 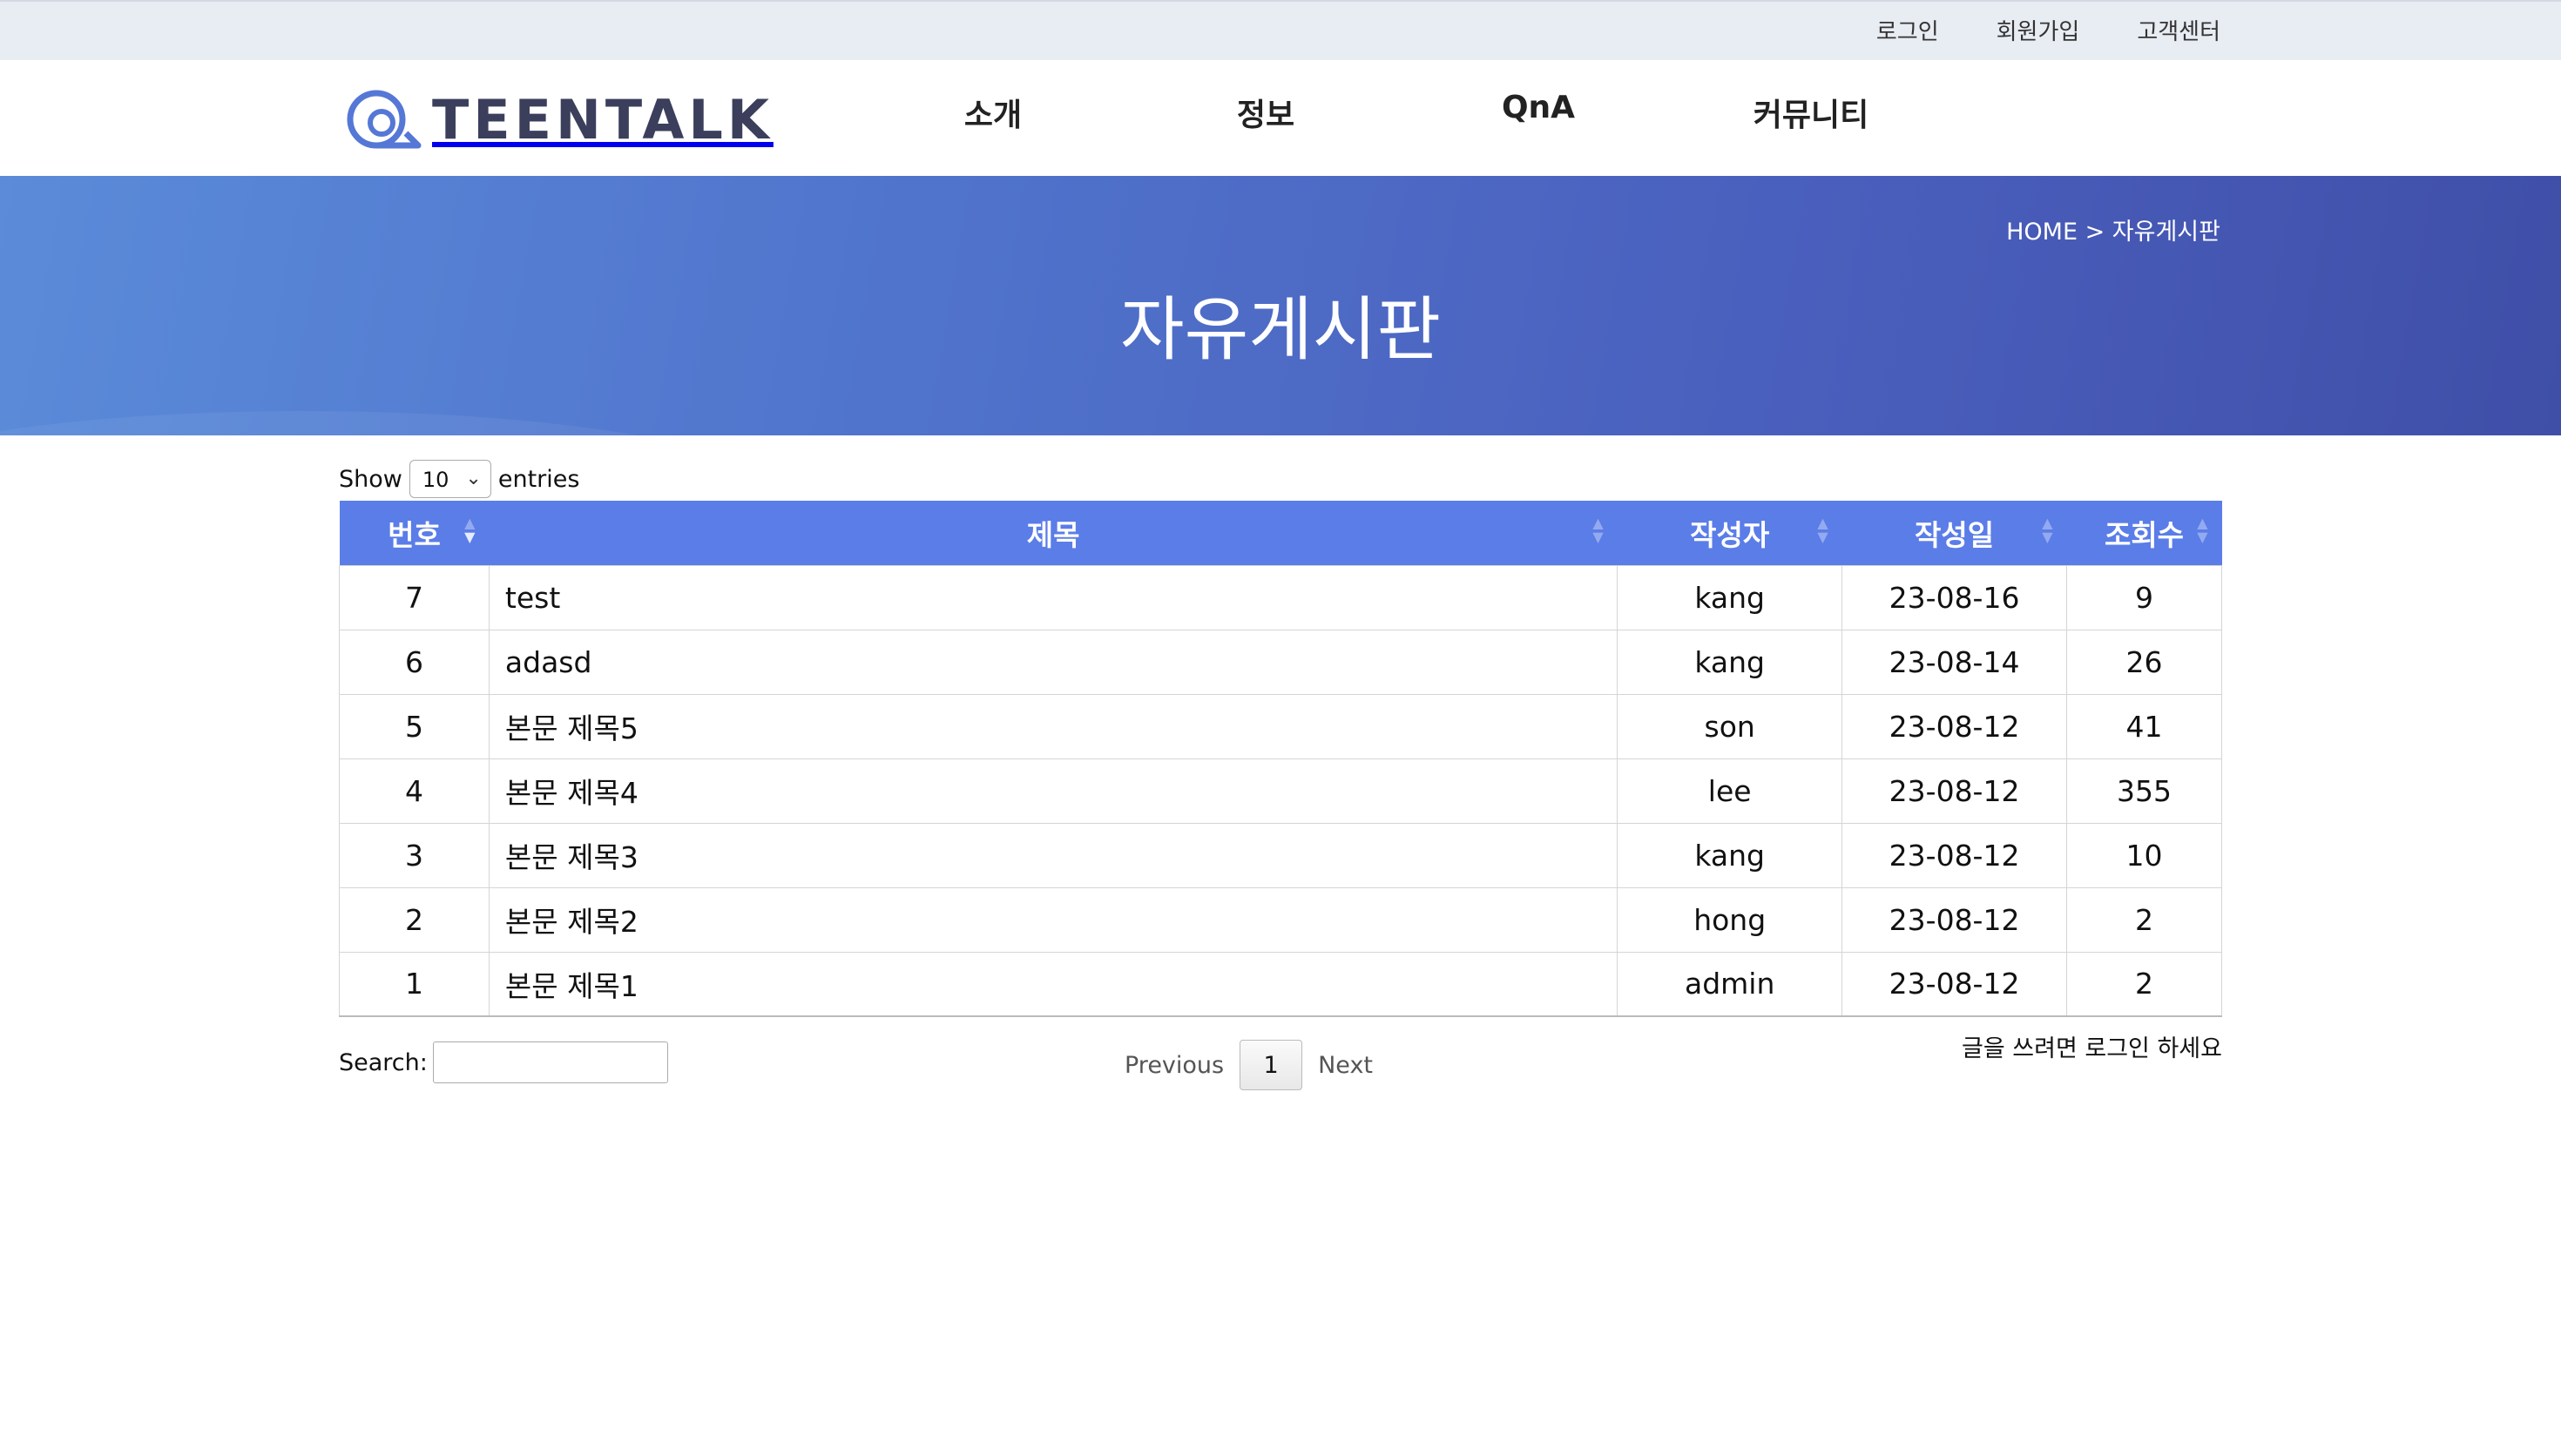 I want to click on cell-number: 2, so click(x=414, y=919).